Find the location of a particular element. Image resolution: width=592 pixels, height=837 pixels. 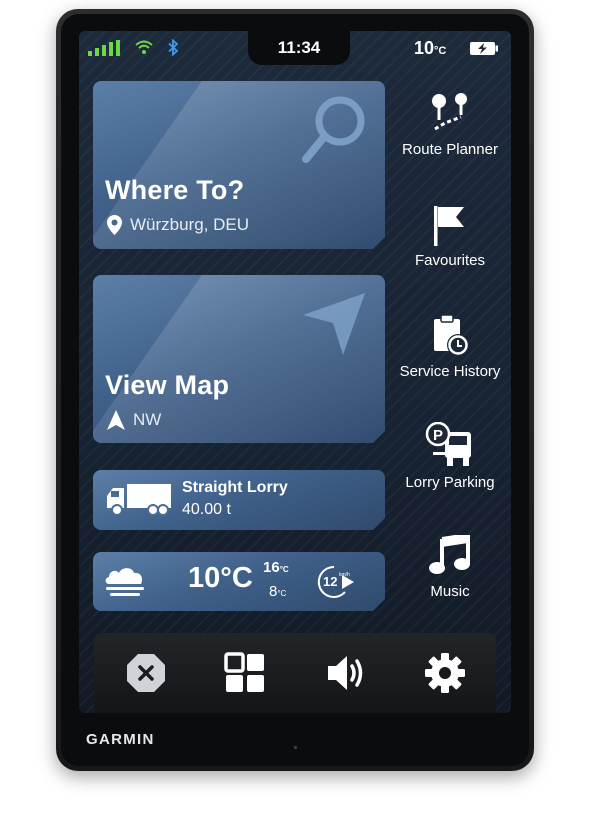

wind-speed: 12 is located at coordinates (330, 581).